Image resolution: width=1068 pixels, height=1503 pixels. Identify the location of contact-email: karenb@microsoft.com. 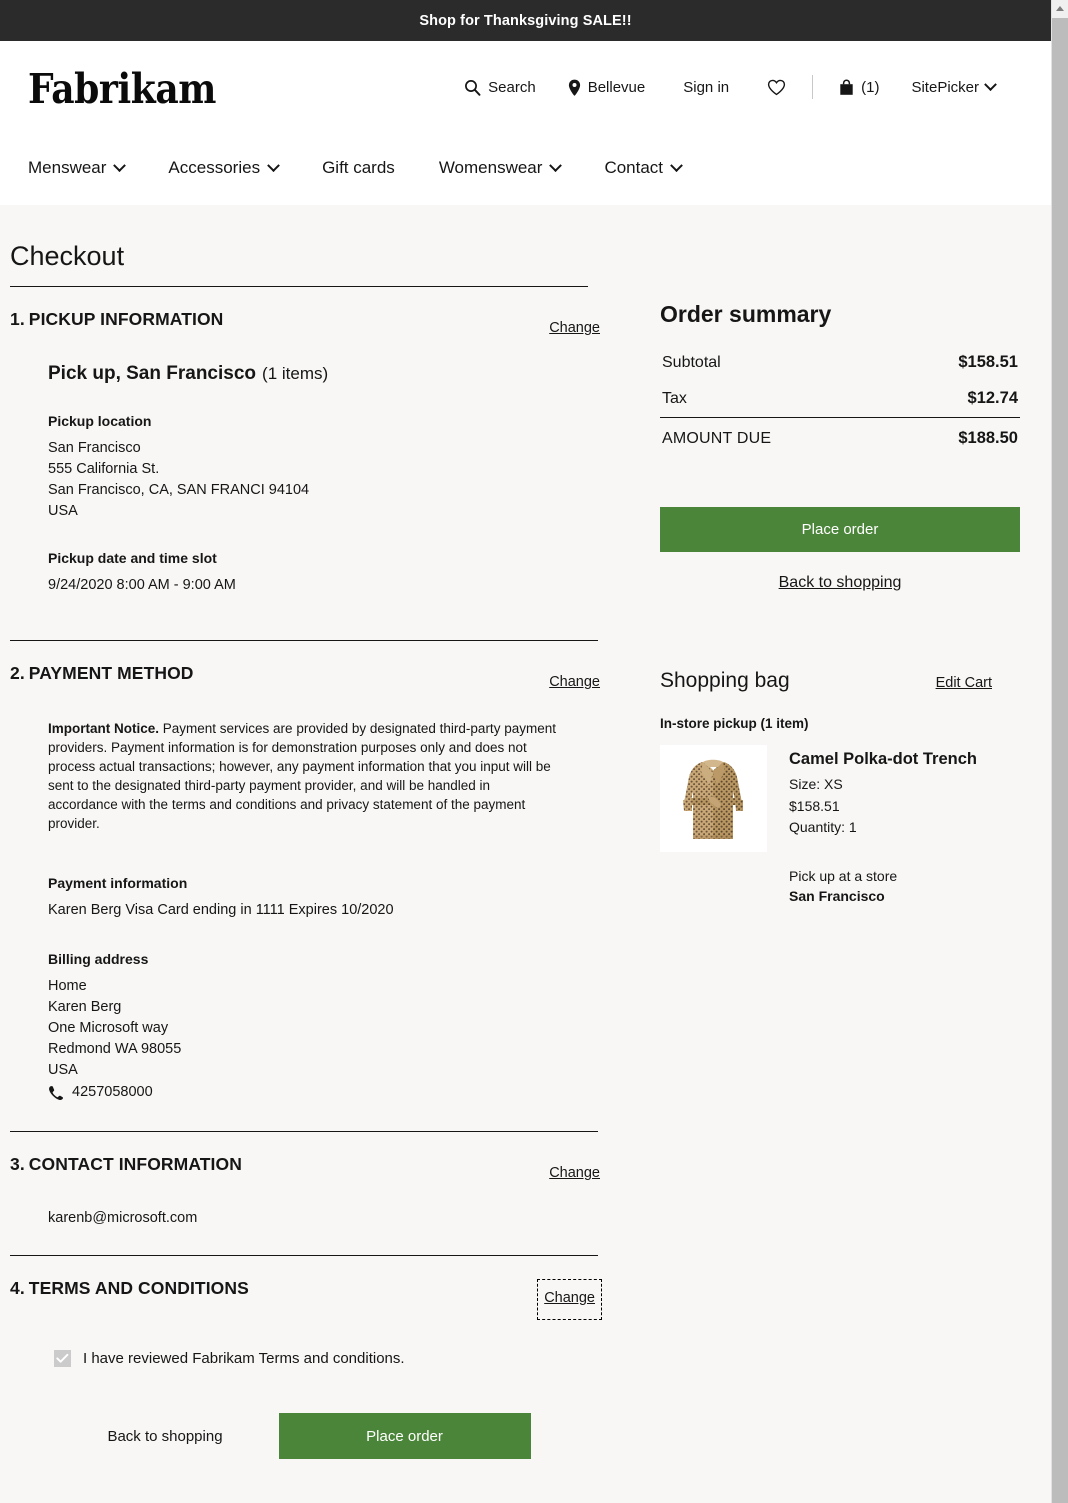
(123, 1218).